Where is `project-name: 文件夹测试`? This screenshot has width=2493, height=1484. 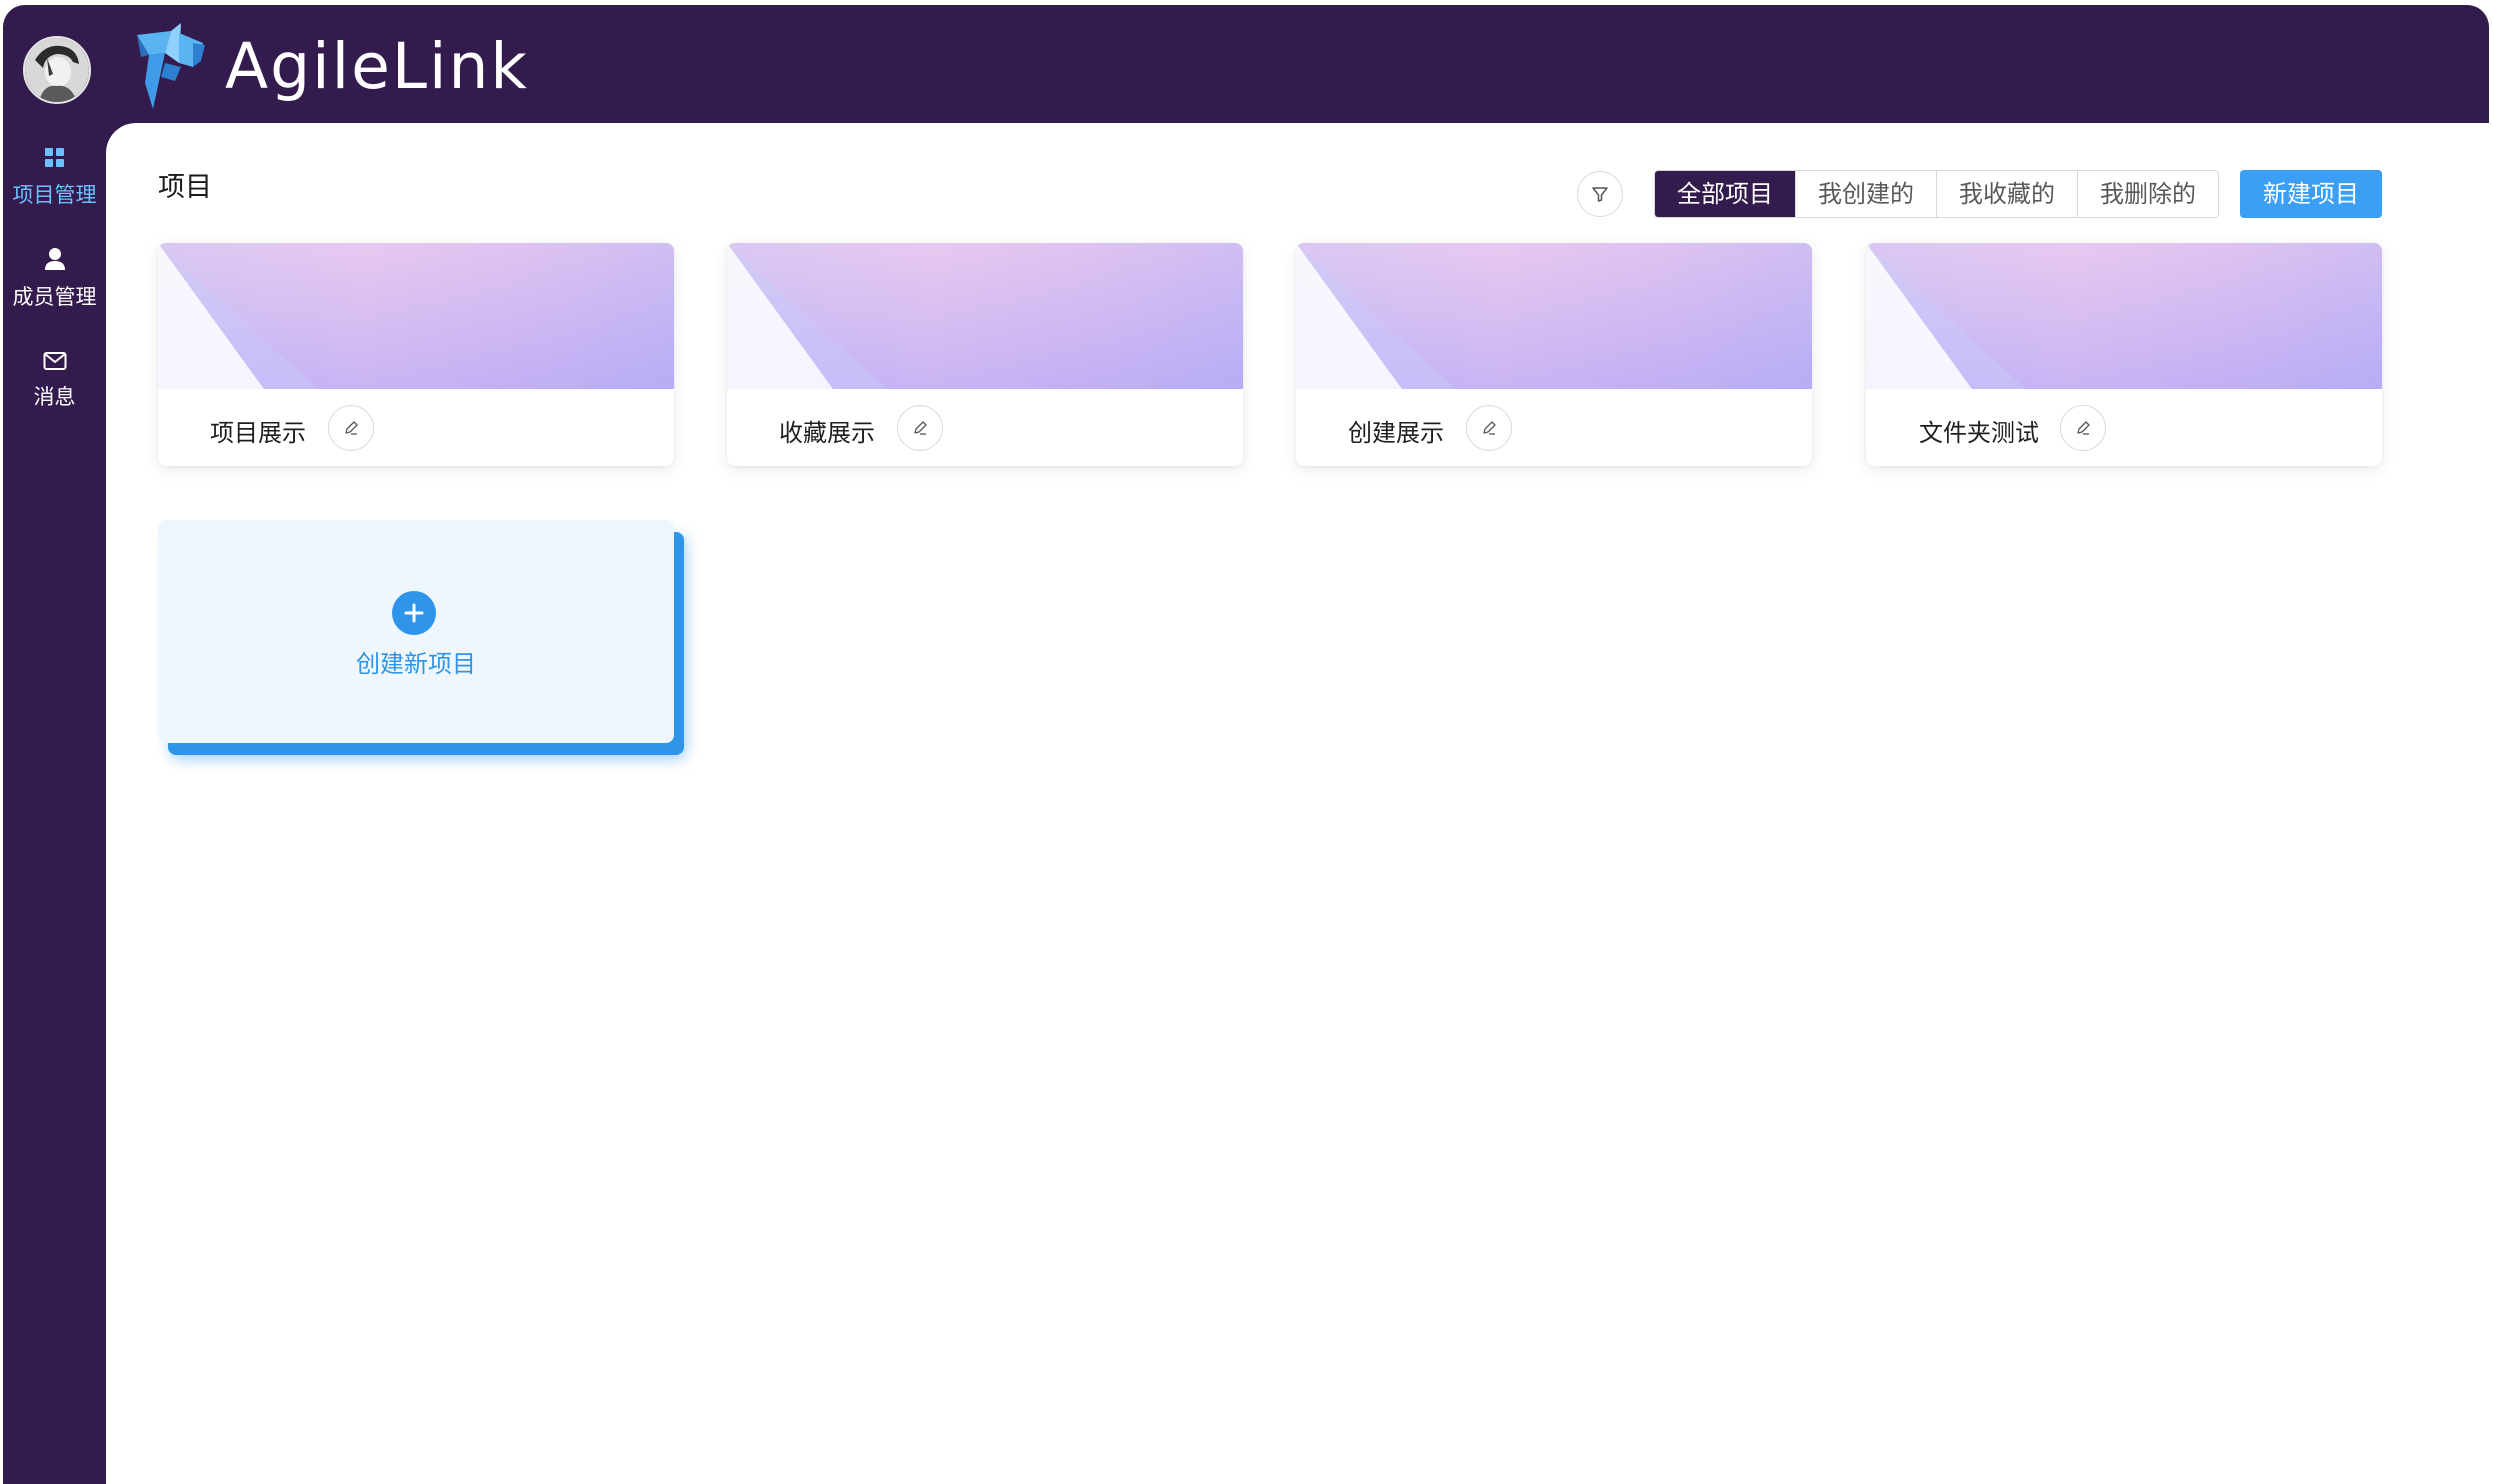 project-name: 文件夹测试 is located at coordinates (1979, 433).